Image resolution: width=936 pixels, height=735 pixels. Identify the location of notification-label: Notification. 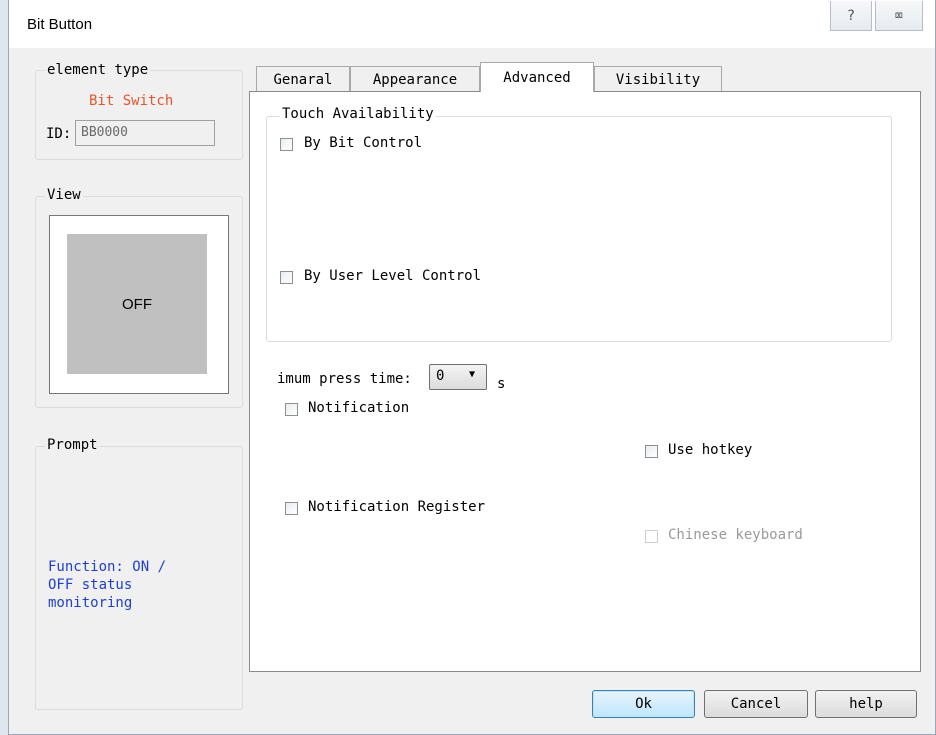
(359, 408).